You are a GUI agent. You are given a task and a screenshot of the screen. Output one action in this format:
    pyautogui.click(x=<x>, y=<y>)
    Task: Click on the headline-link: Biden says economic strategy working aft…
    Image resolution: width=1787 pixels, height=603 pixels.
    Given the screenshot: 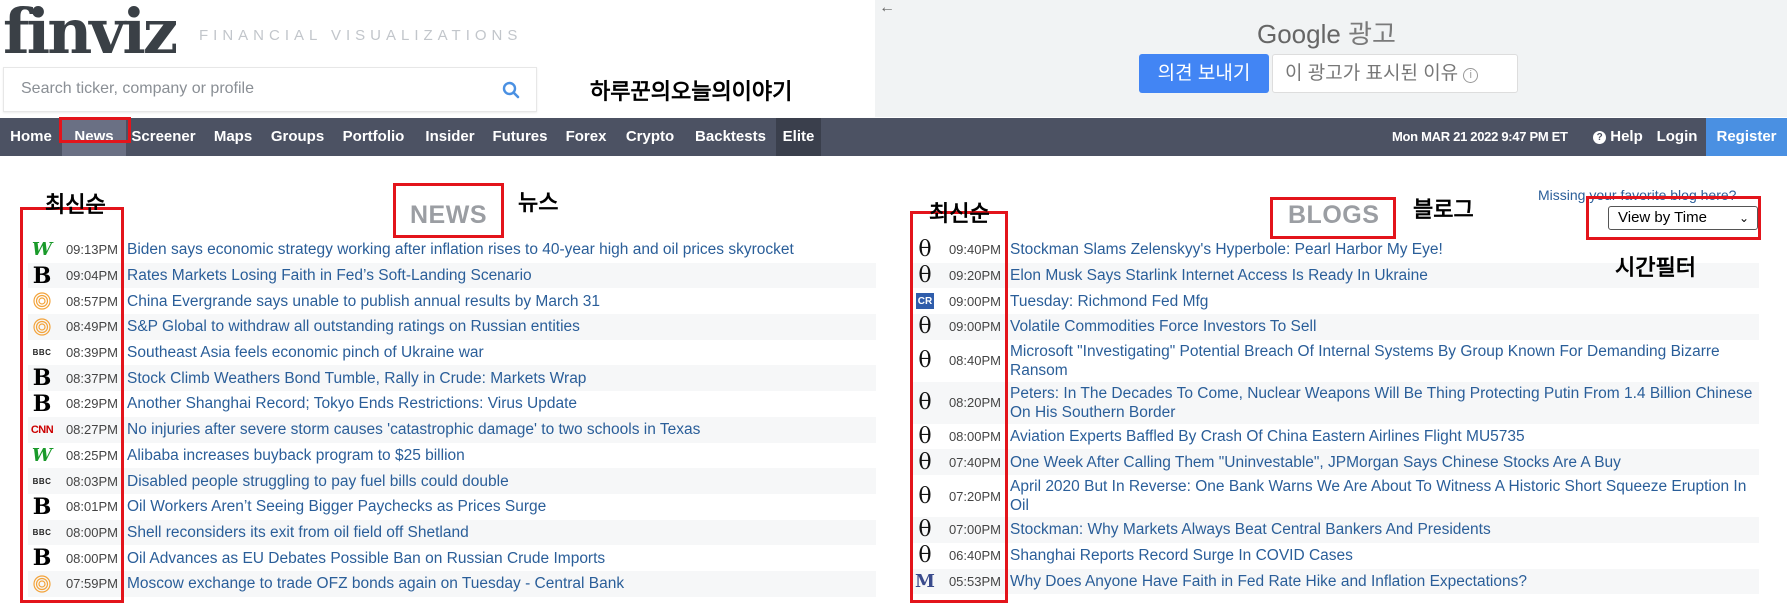 What is the action you would take?
    pyautogui.click(x=457, y=249)
    